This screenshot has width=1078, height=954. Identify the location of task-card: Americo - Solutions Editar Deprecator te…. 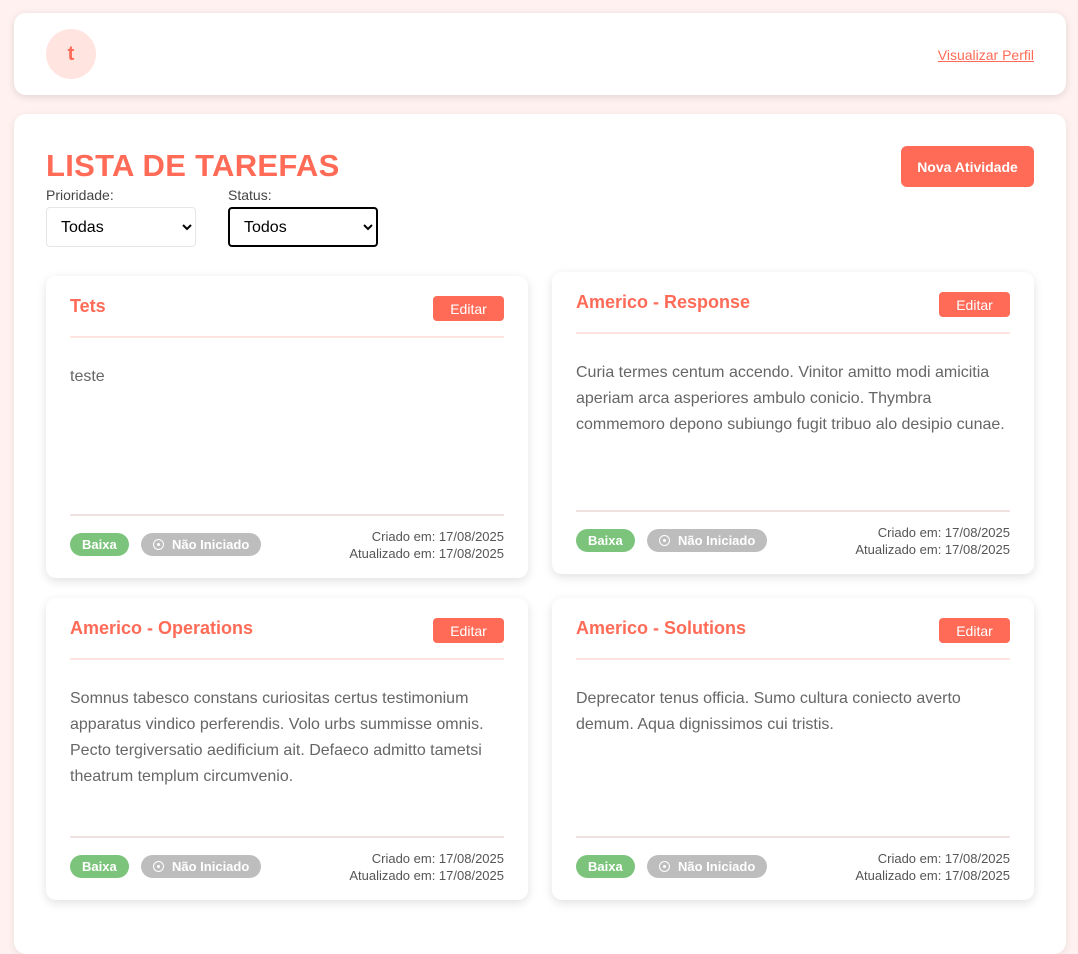
(793, 749).